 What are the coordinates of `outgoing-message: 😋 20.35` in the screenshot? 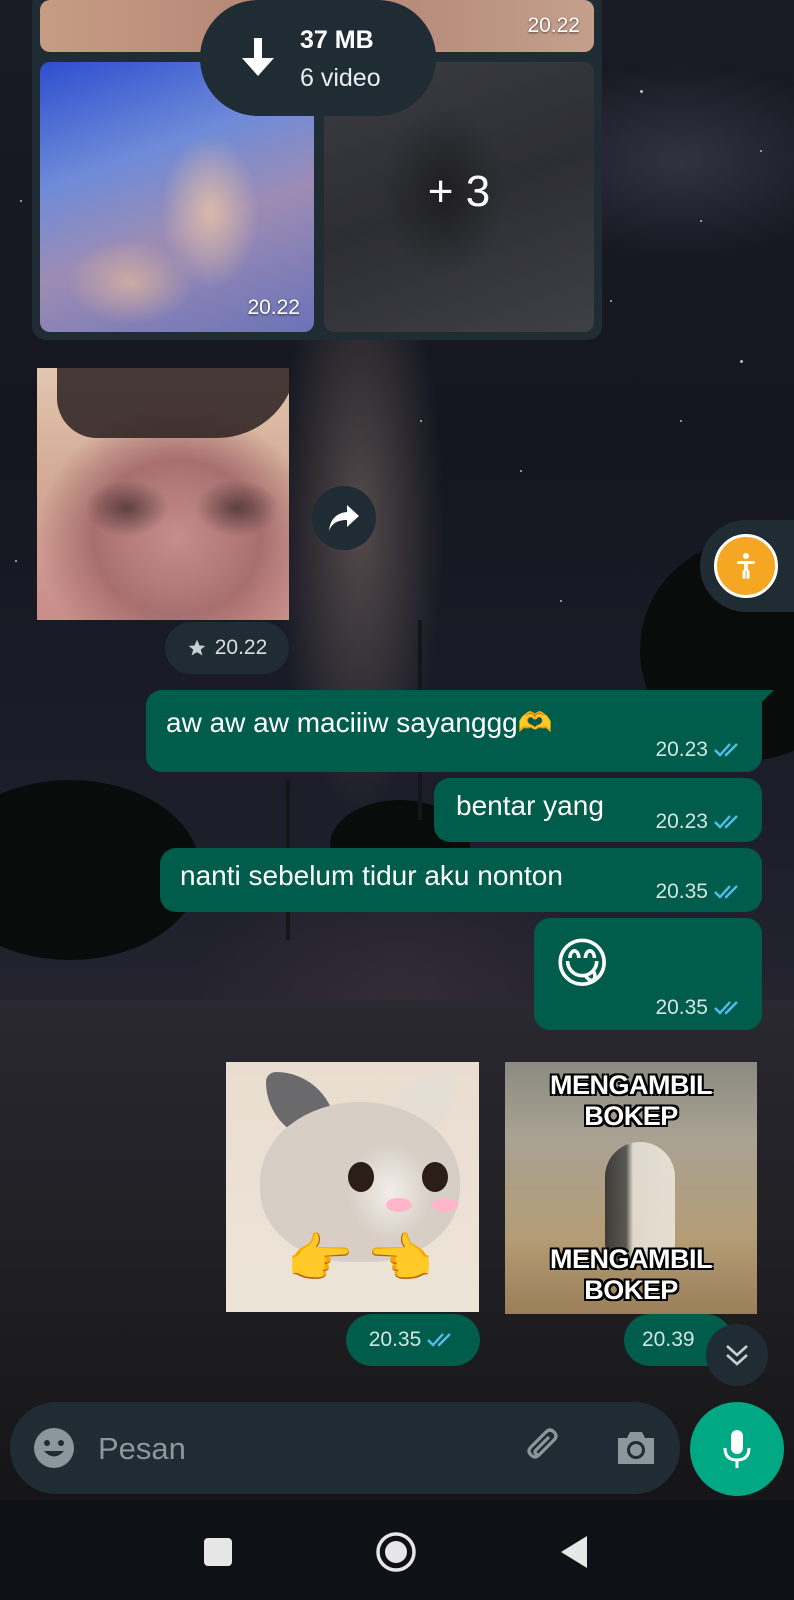 It's located at (648, 974).